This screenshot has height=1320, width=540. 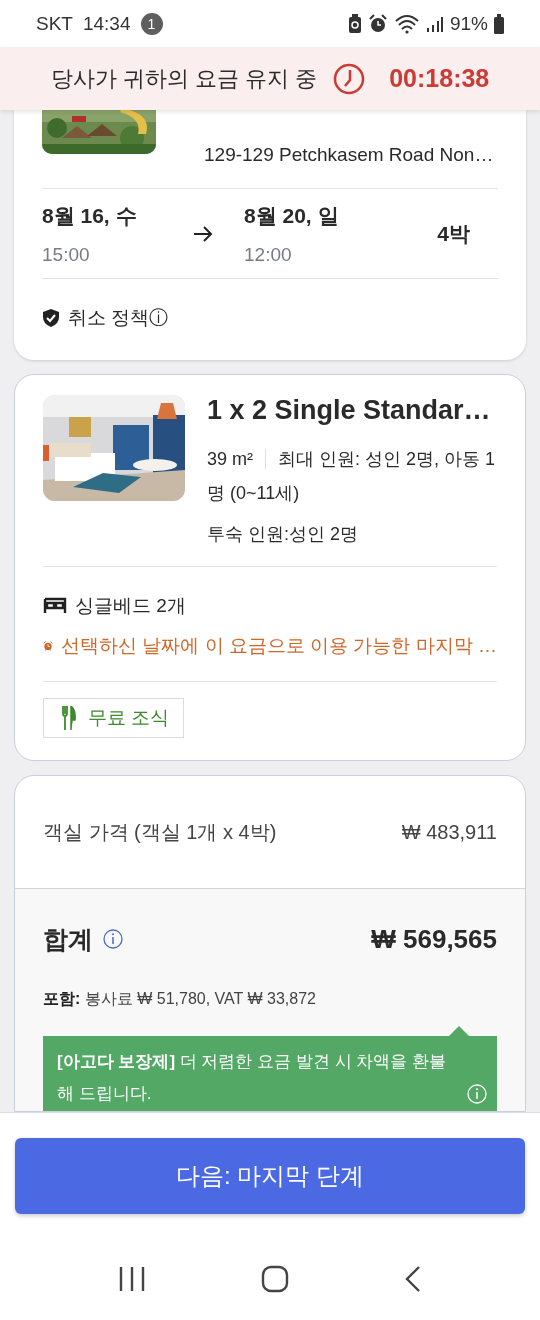 What do you see at coordinates (468, 23) in the screenshot?
I see `battery-level: 91%` at bounding box center [468, 23].